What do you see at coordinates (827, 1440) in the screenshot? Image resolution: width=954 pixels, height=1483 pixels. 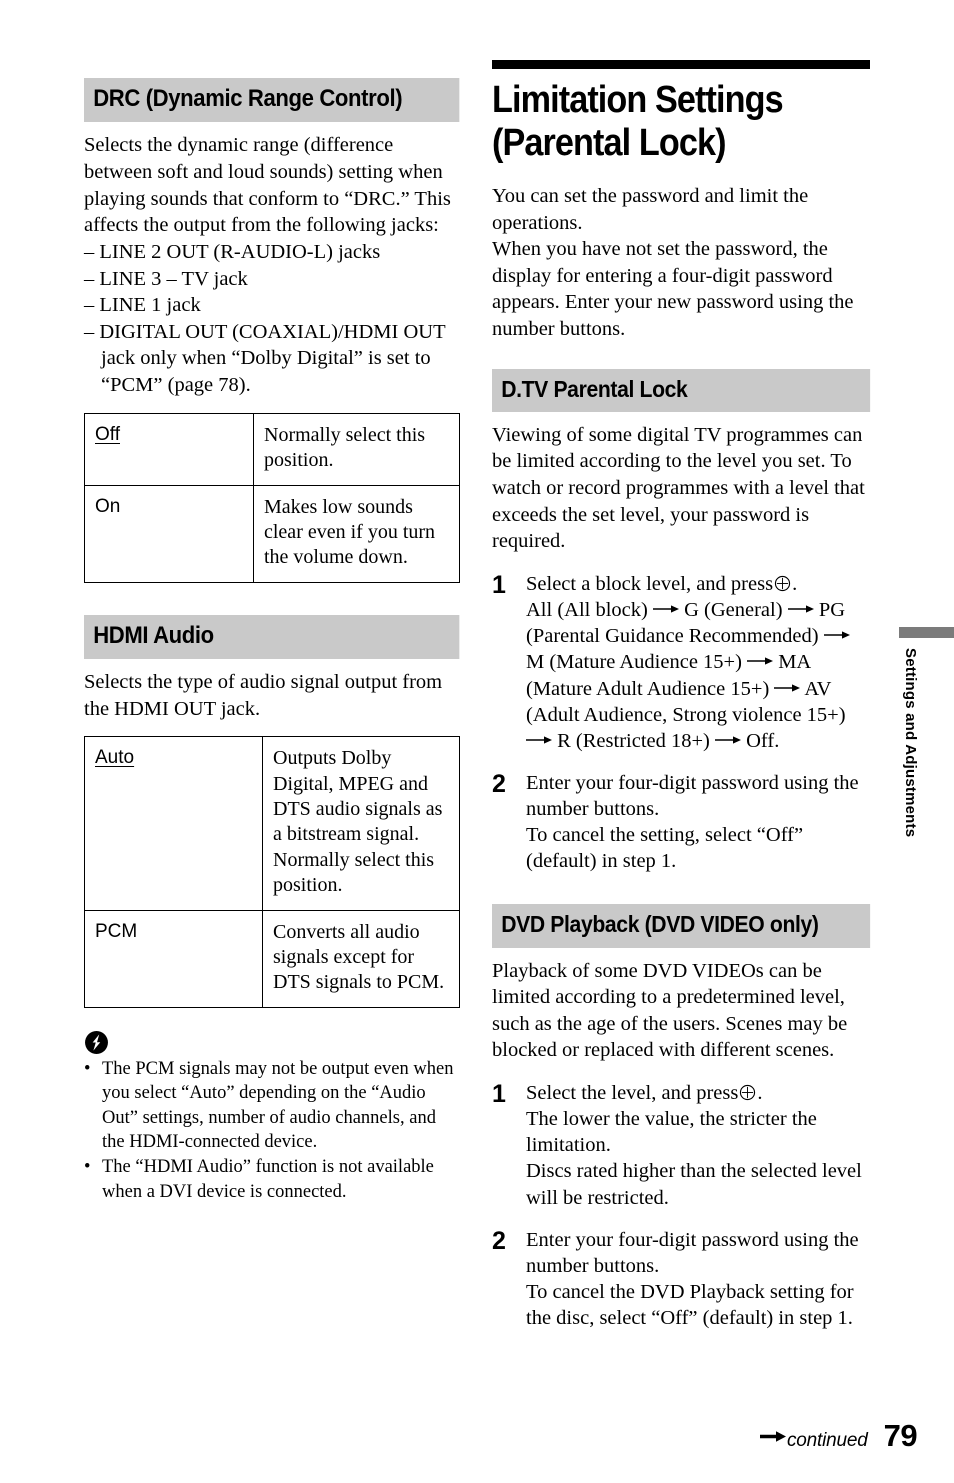 I see `continued-label: continued` at bounding box center [827, 1440].